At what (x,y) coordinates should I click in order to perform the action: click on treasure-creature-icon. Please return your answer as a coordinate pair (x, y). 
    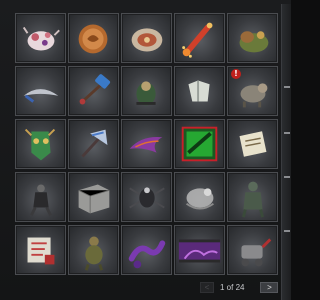
    Looking at the image, I should click on (254, 42).